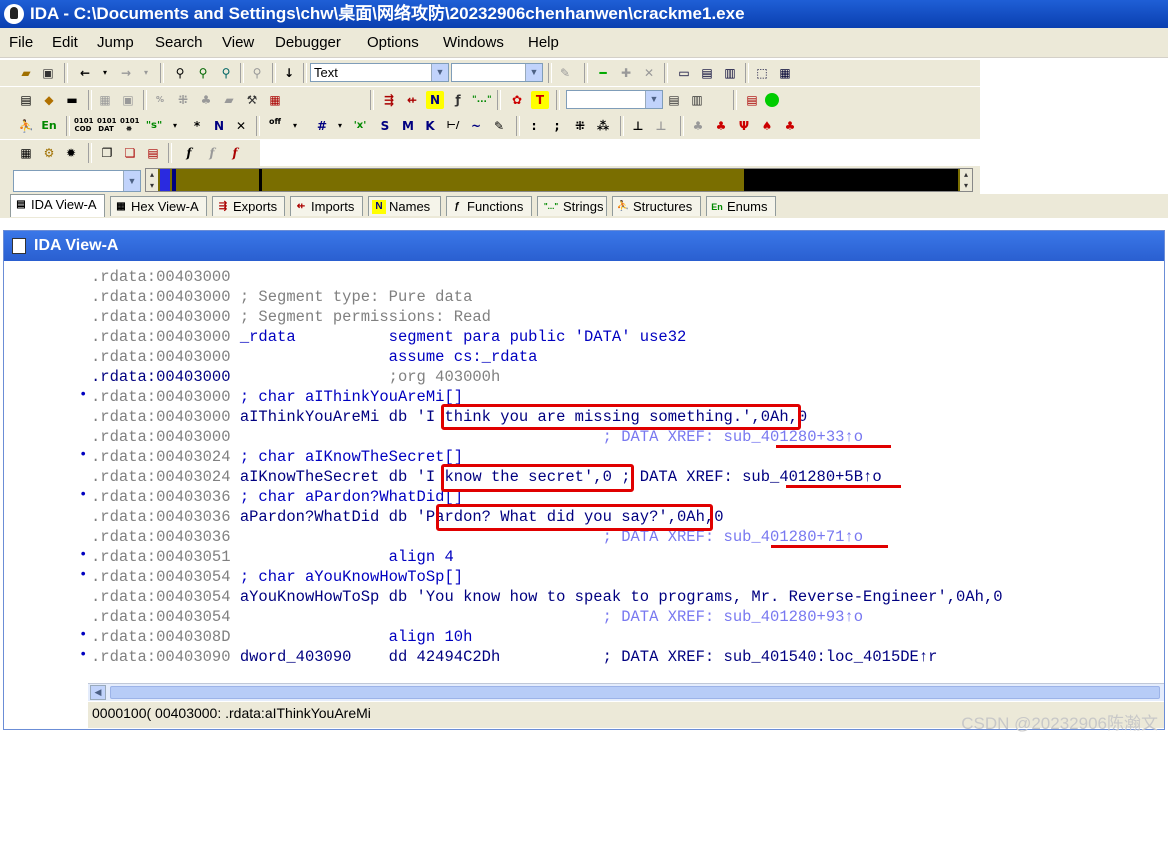 Image resolution: width=1168 pixels, height=867 pixels. What do you see at coordinates (721, 126) in the screenshot?
I see `flowchart-icon: ♣` at bounding box center [721, 126].